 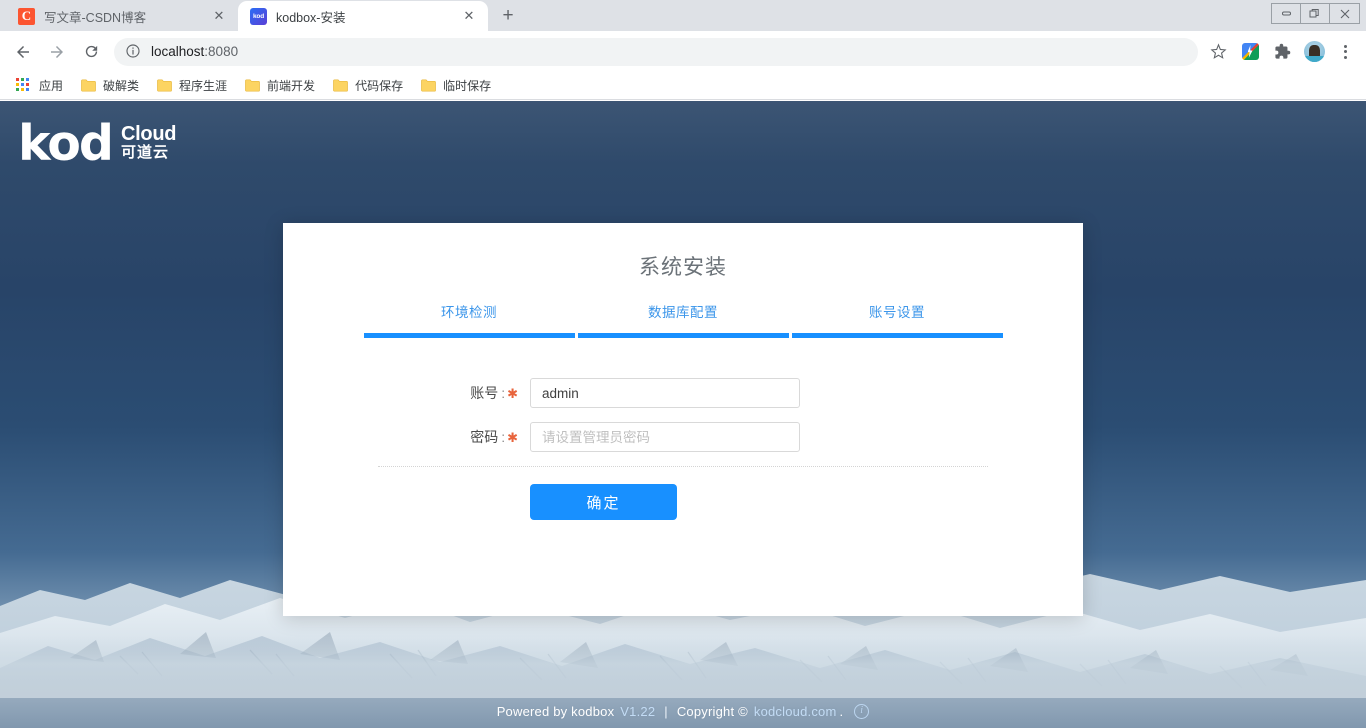 I want to click on tab-title: kodbox-安装, so click(x=311, y=17).